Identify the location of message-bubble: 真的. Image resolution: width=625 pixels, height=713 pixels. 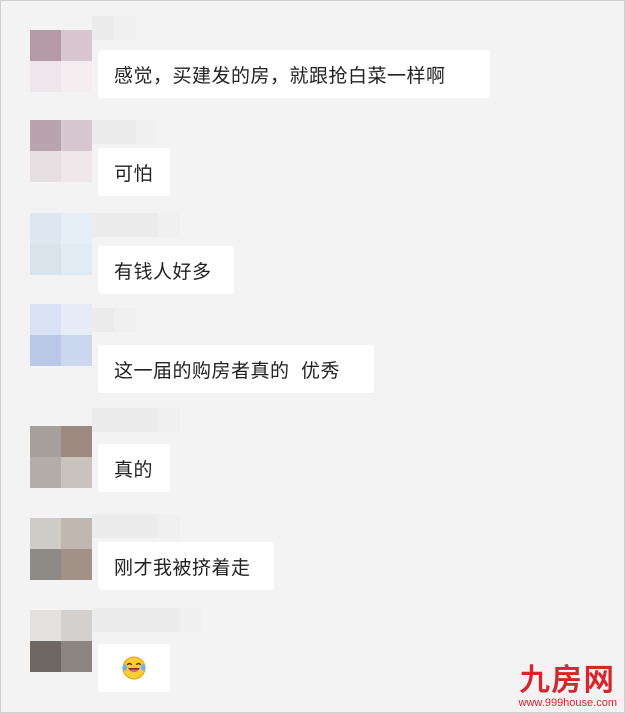
(134, 468).